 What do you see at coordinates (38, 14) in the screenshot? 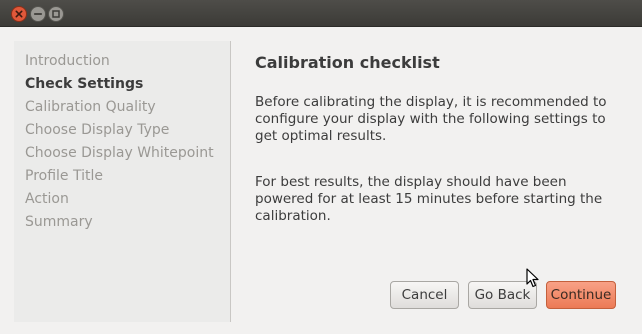
I see `minimize-icon` at bounding box center [38, 14].